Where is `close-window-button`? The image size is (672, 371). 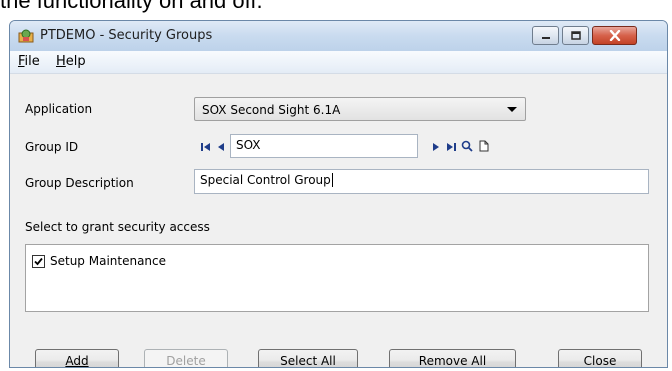
close-window-button is located at coordinates (614, 35).